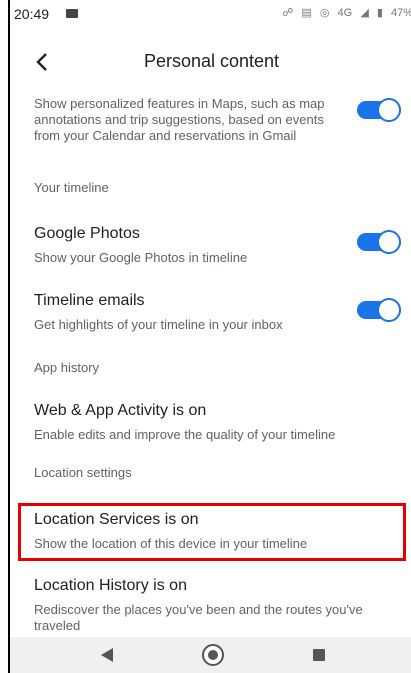 Image resolution: width=411 pixels, height=673 pixels. What do you see at coordinates (210, 13) in the screenshot?
I see `status-bar: 20:49 ☍ ▤ ◎ 4G ◢ ▮ 47%` at bounding box center [210, 13].